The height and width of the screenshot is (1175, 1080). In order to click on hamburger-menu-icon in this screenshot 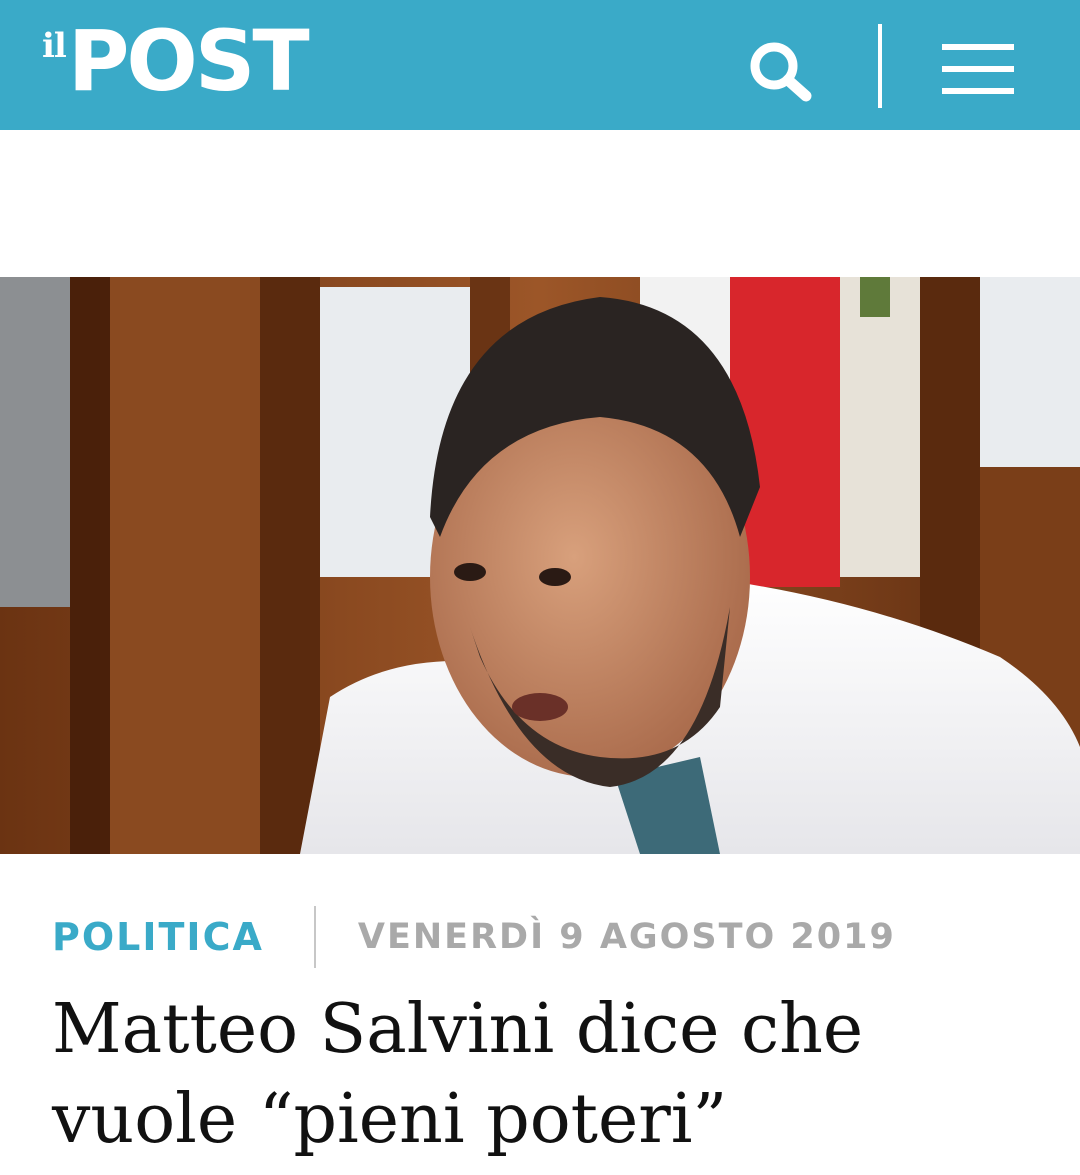, I will do `click(978, 69)`.